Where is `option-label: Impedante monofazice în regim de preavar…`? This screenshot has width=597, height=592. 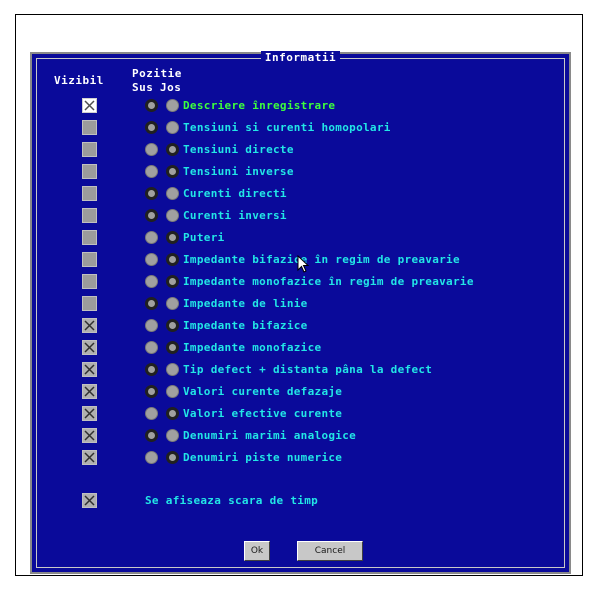
option-label: Impedante monofazice în regim de preavar… is located at coordinates (328, 281).